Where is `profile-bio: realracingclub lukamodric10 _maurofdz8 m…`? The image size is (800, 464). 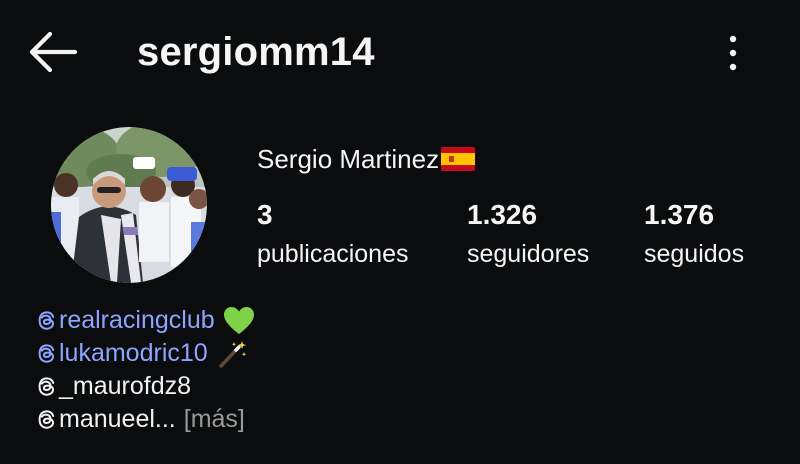 profile-bio: realracingclub lukamodric10 _maurofdz8 m… is located at coordinates (144, 370).